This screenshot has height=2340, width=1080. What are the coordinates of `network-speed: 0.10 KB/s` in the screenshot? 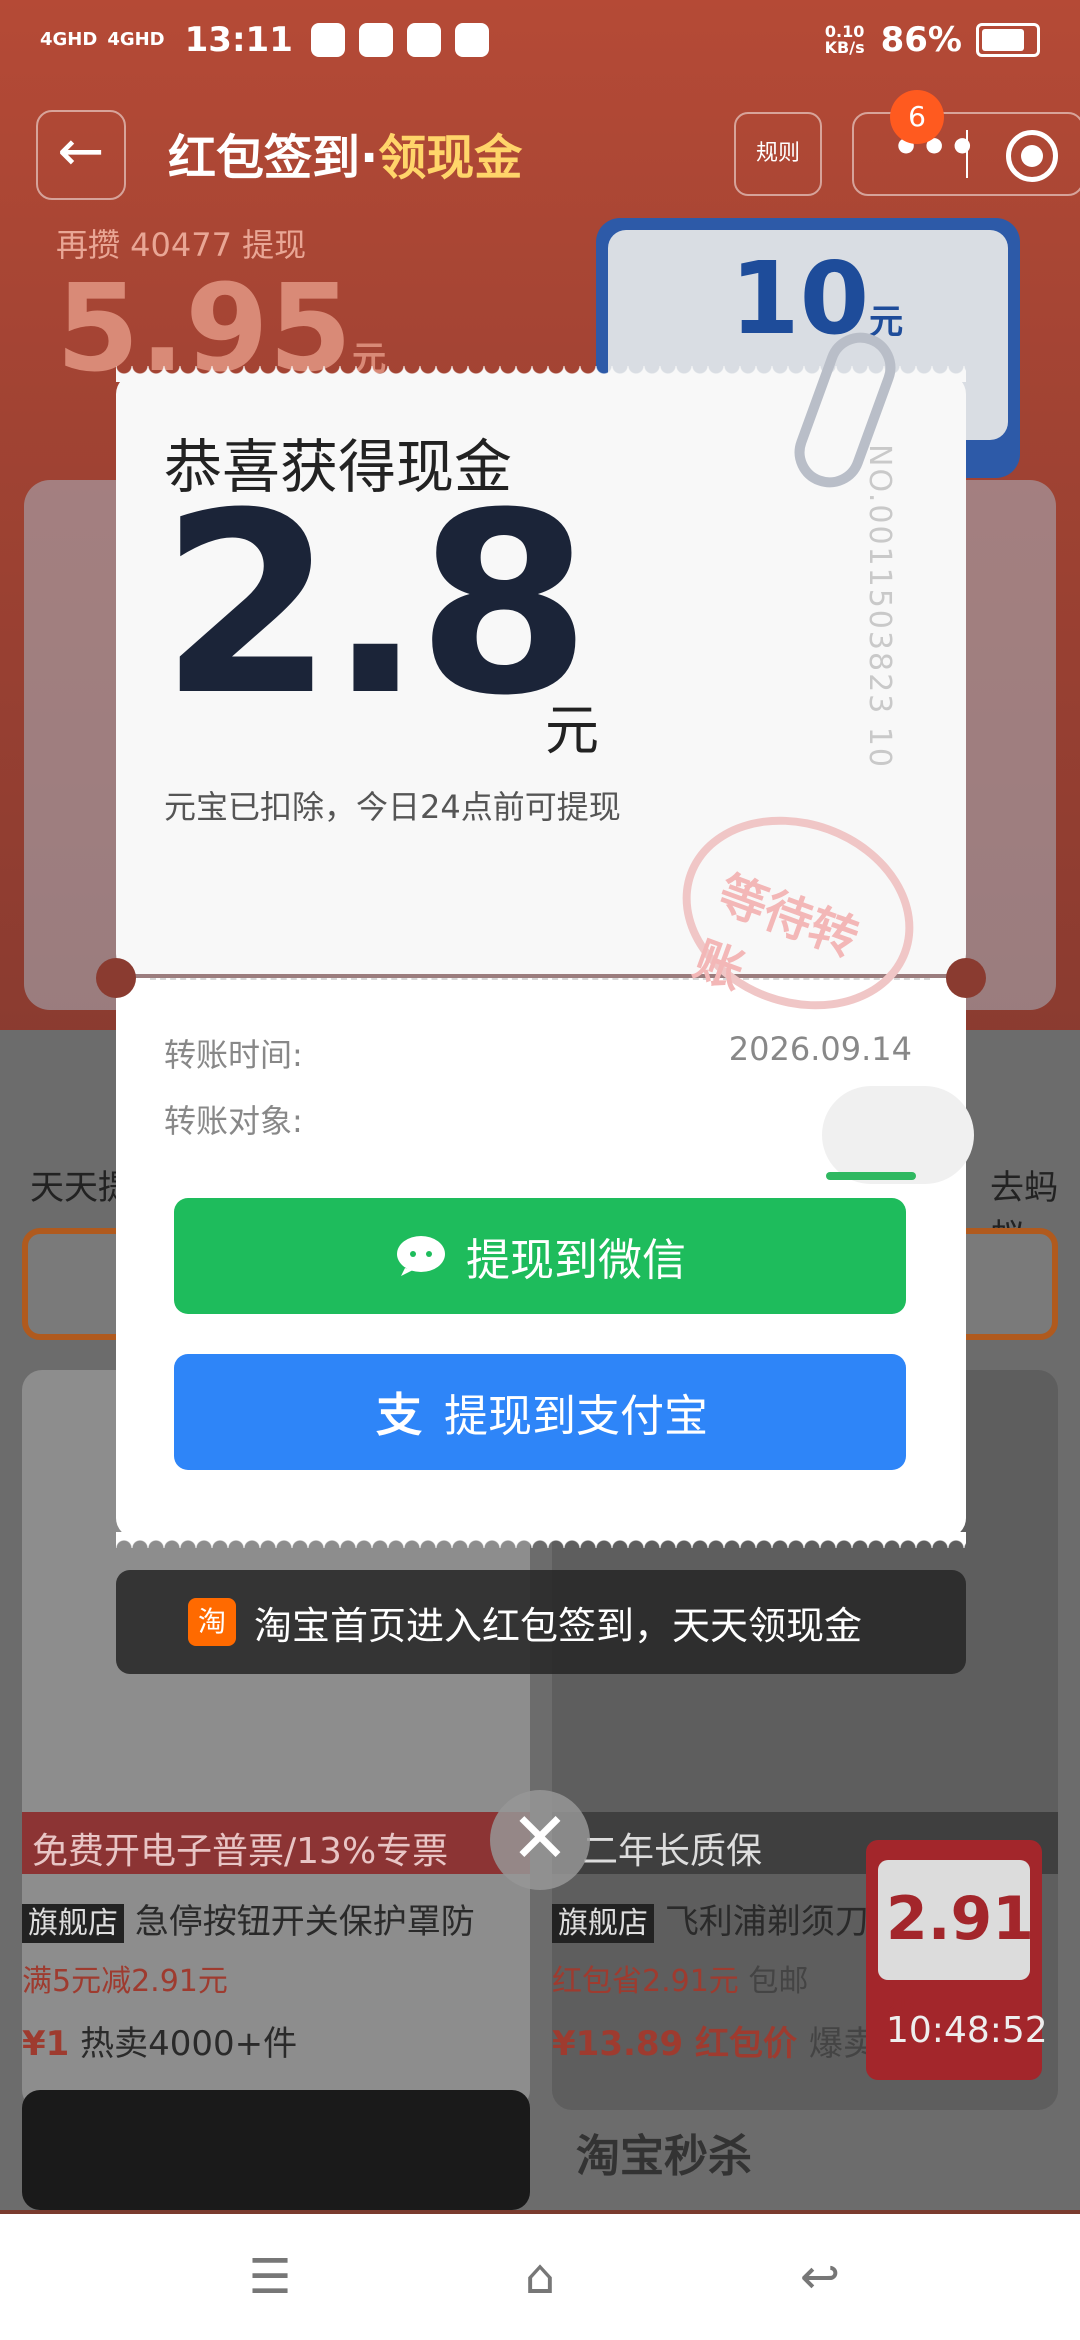 It's located at (844, 39).